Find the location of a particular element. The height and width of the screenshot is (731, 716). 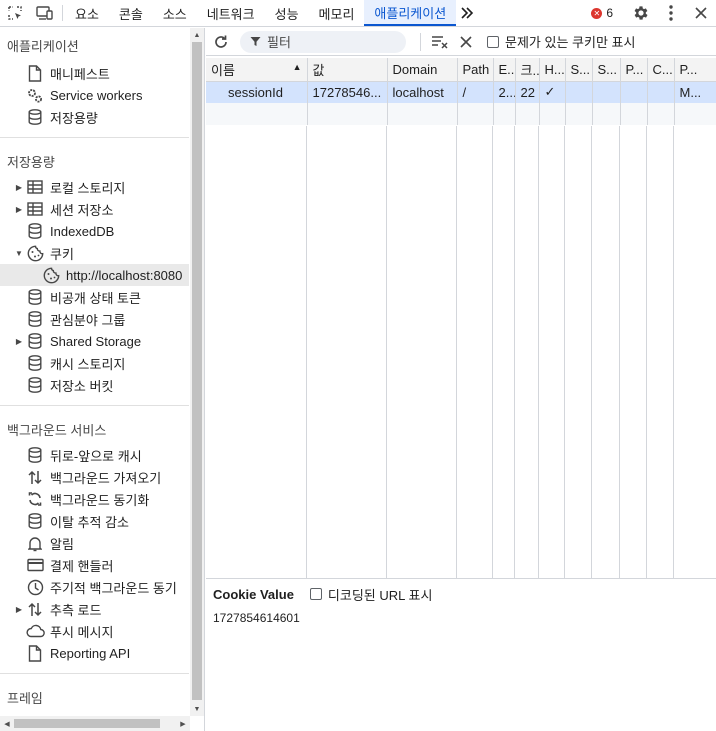

sidebar-item-로컬-스토리지: ▶ 로컬 스토리지 is located at coordinates (94, 187).